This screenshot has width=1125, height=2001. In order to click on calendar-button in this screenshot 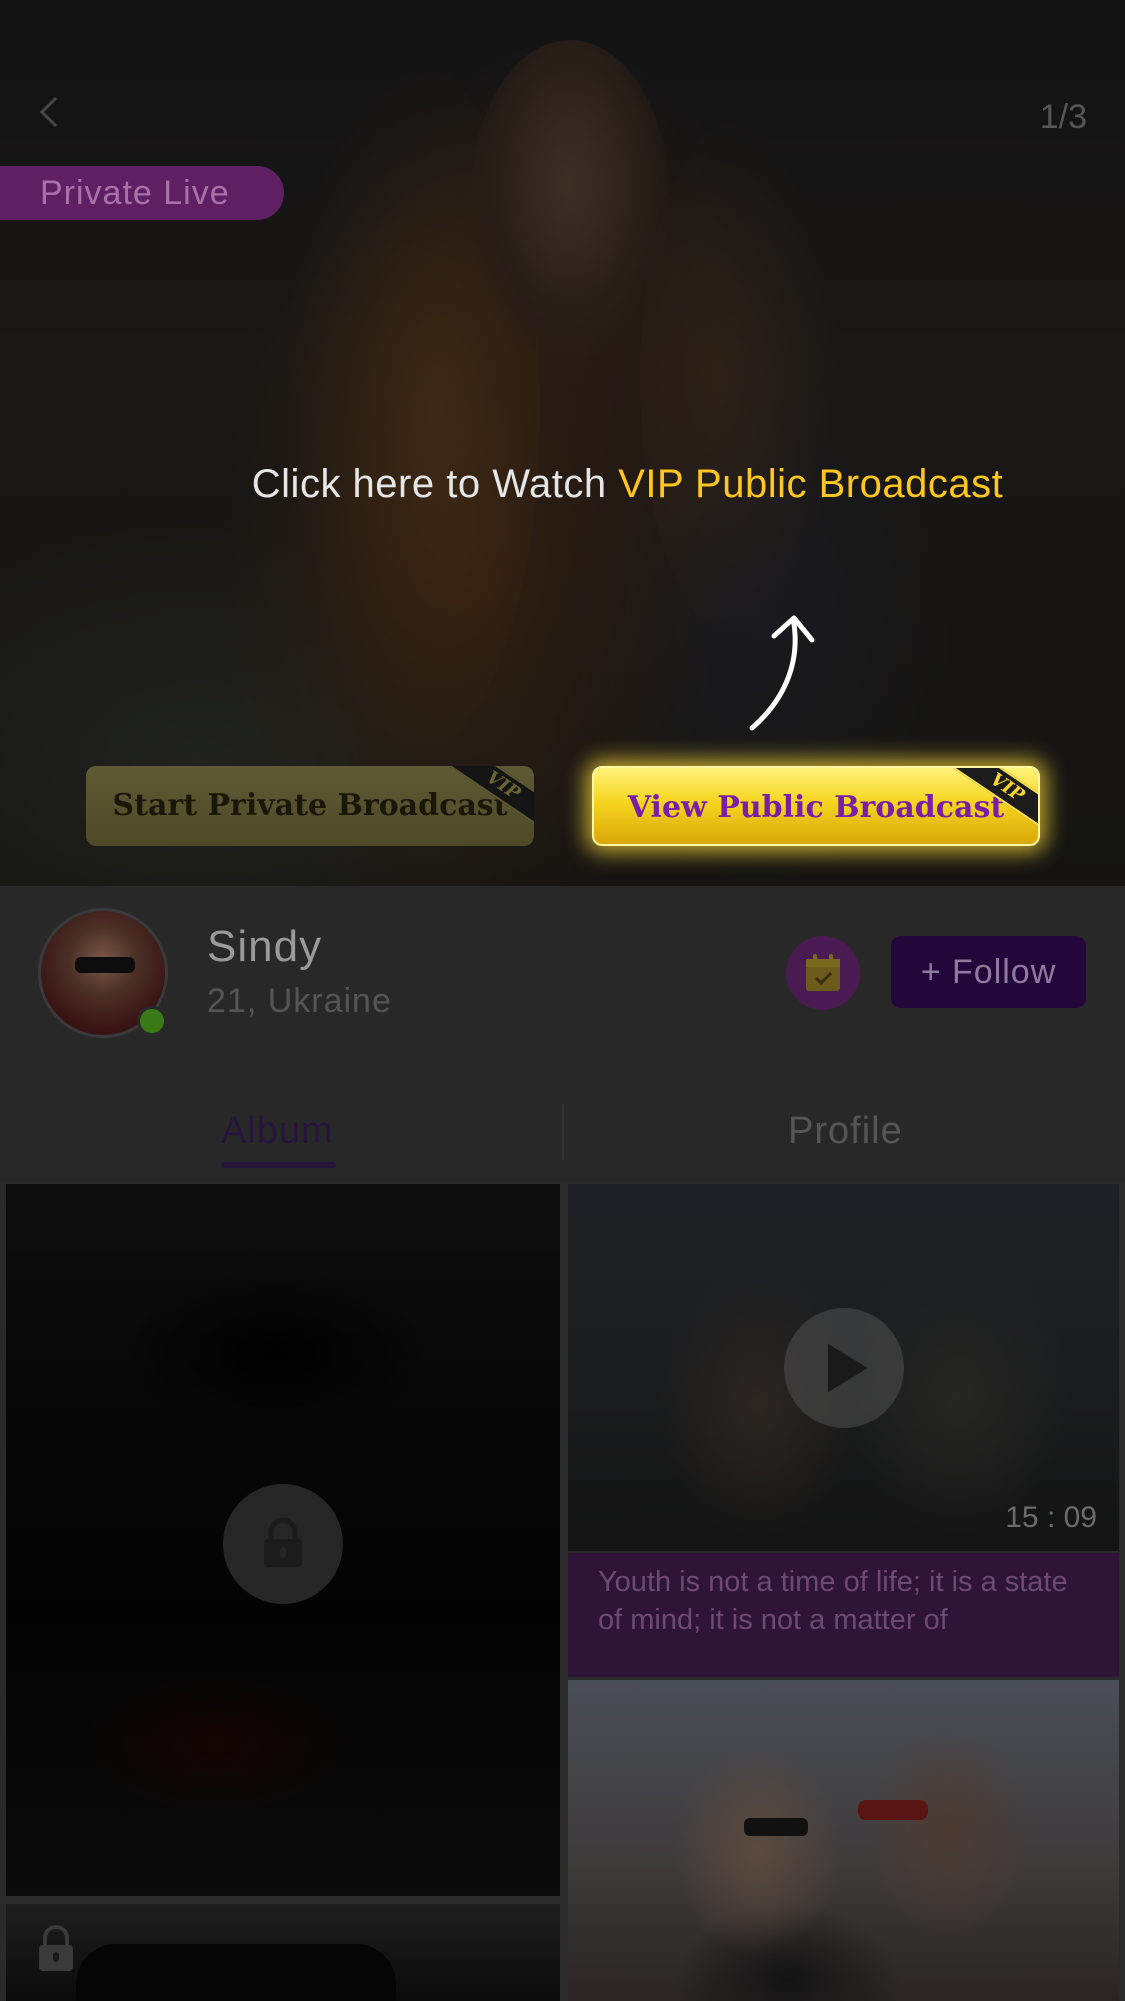, I will do `click(823, 973)`.